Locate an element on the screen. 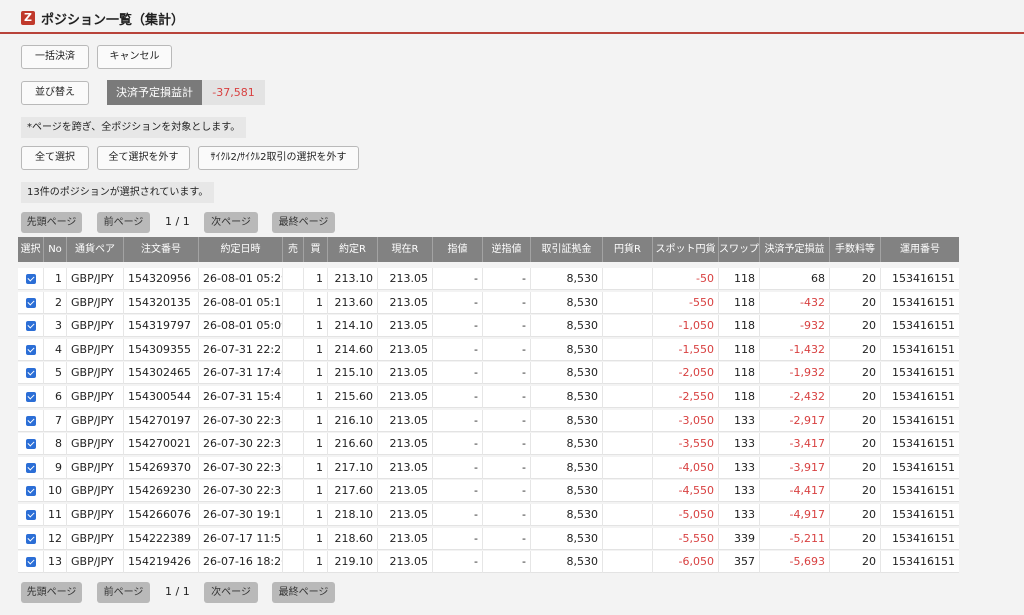  col-no: No is located at coordinates (55, 249).